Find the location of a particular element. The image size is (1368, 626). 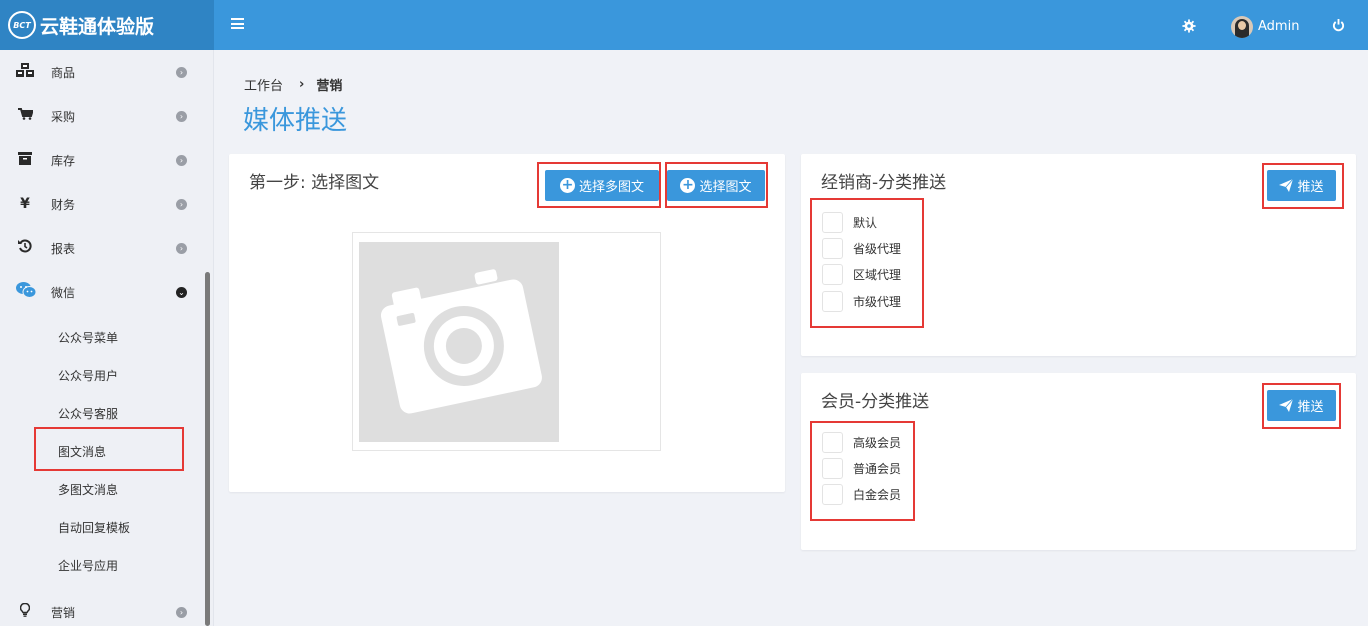

sidebar-subitem: 自动回复模板 is located at coordinates (94, 528).